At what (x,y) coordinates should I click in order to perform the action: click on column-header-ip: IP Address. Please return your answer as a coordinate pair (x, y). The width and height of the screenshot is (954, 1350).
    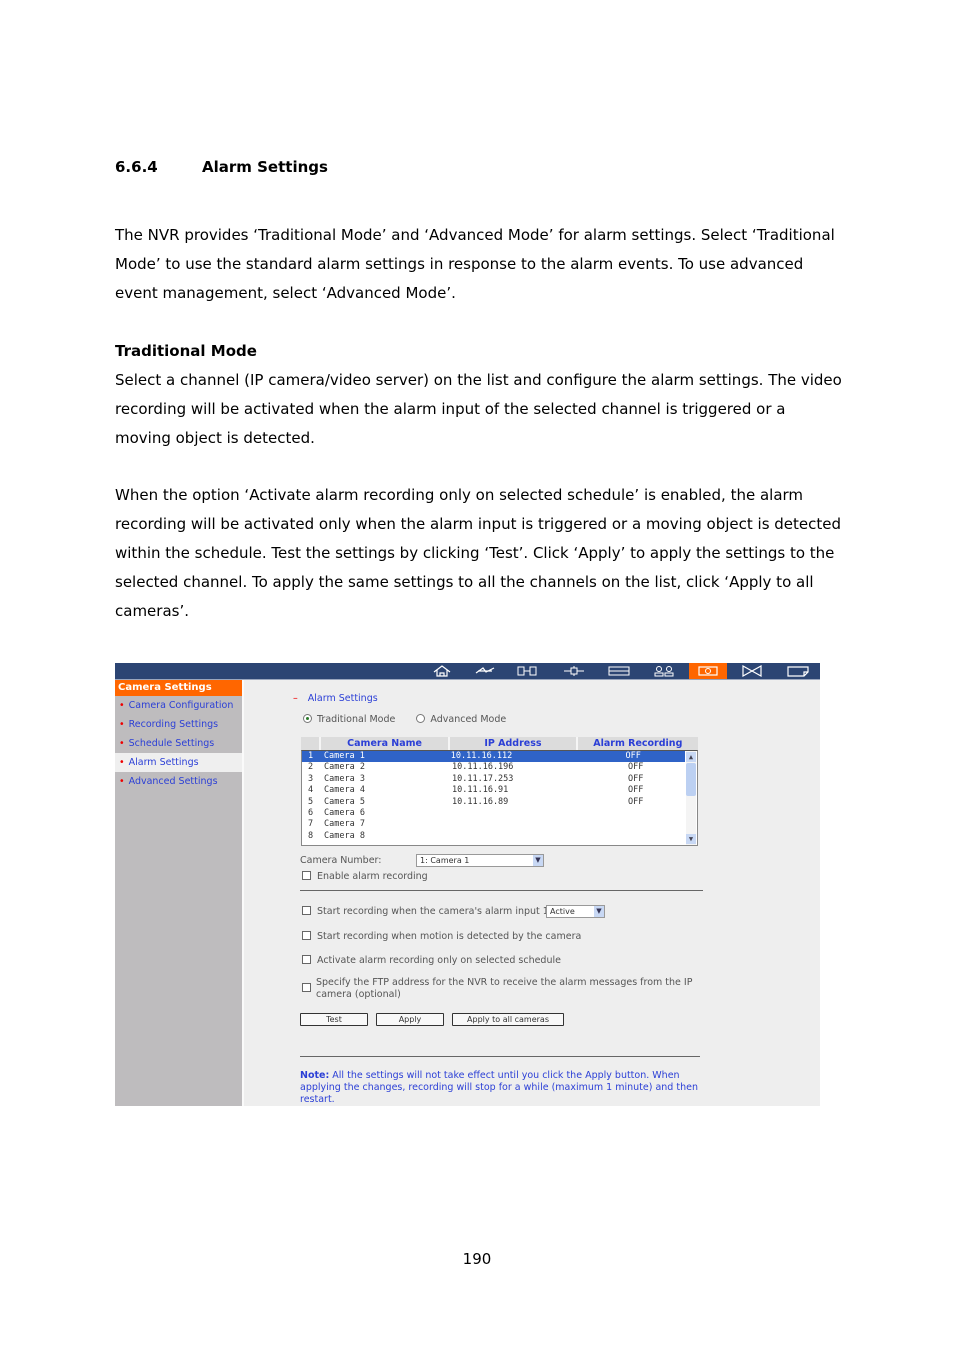
    Looking at the image, I should click on (514, 743).